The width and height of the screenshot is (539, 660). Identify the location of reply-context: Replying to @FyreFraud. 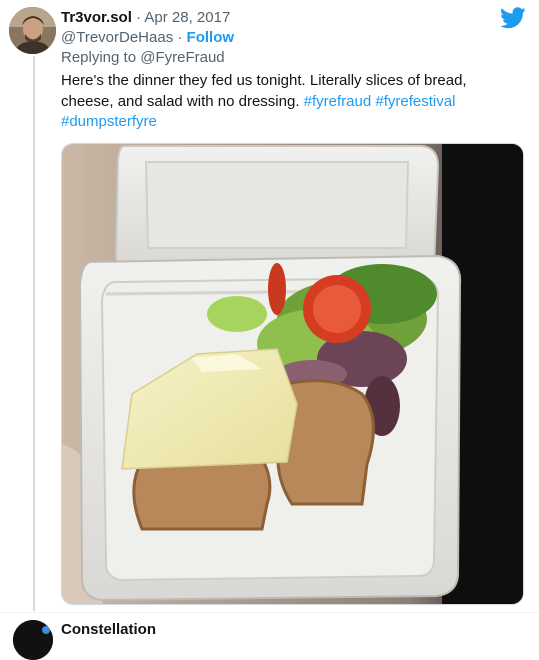
(143, 58).